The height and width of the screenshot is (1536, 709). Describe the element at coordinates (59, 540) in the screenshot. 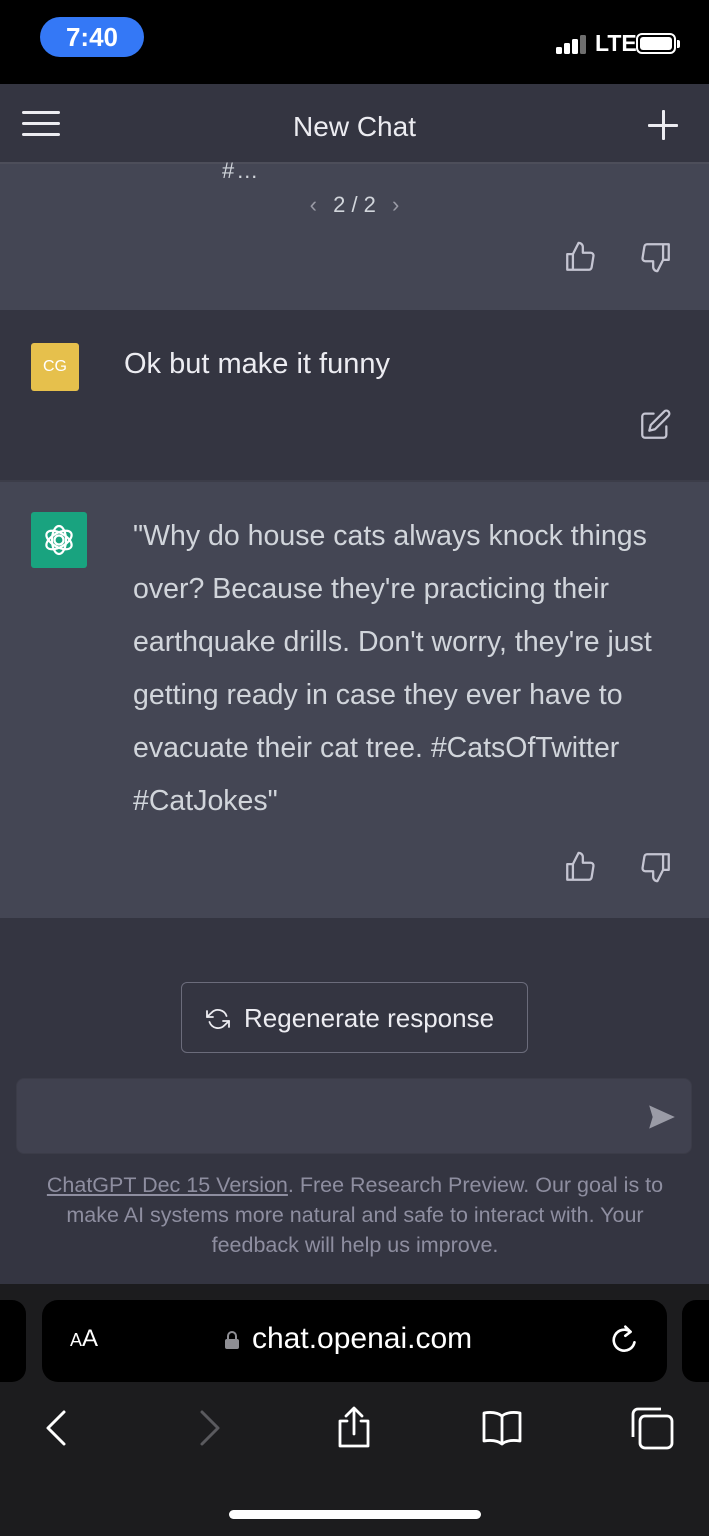

I see `chatgpt-logo-icon` at that location.